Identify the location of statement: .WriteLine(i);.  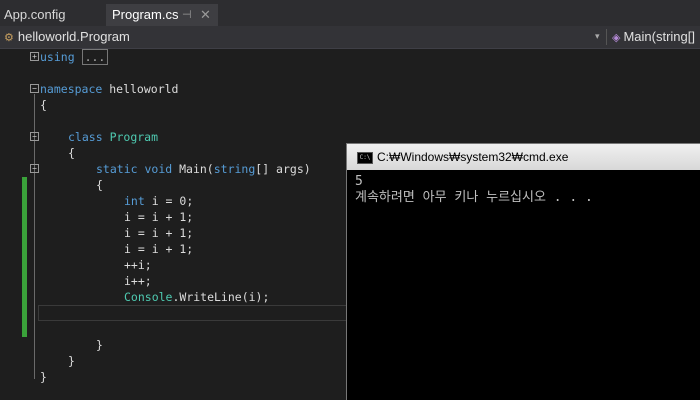
(221, 297).